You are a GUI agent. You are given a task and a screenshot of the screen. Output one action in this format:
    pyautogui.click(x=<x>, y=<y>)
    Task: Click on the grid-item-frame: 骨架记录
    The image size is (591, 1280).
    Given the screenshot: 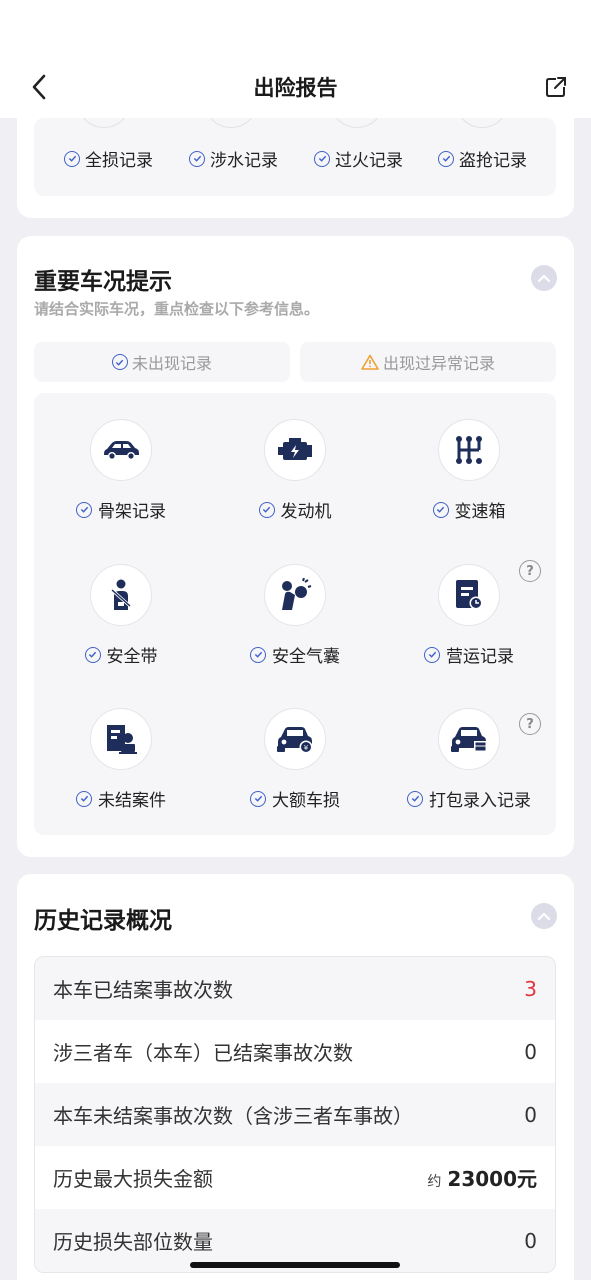 What is the action you would take?
    pyautogui.click(x=121, y=470)
    